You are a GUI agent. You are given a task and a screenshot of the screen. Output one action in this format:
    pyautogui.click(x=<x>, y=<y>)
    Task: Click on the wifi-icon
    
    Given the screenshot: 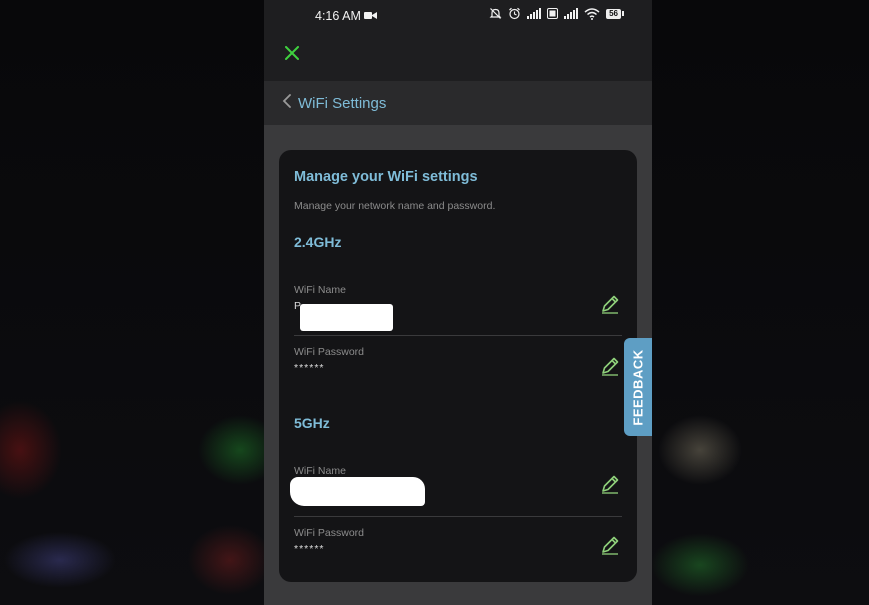 What is the action you would take?
    pyautogui.click(x=592, y=13)
    